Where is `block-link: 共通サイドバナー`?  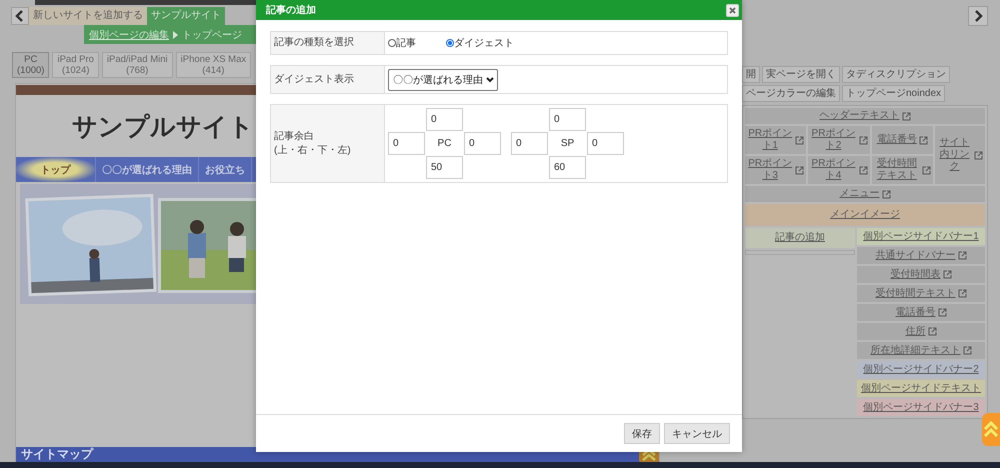
block-link: 共通サイドバナー is located at coordinates (916, 256).